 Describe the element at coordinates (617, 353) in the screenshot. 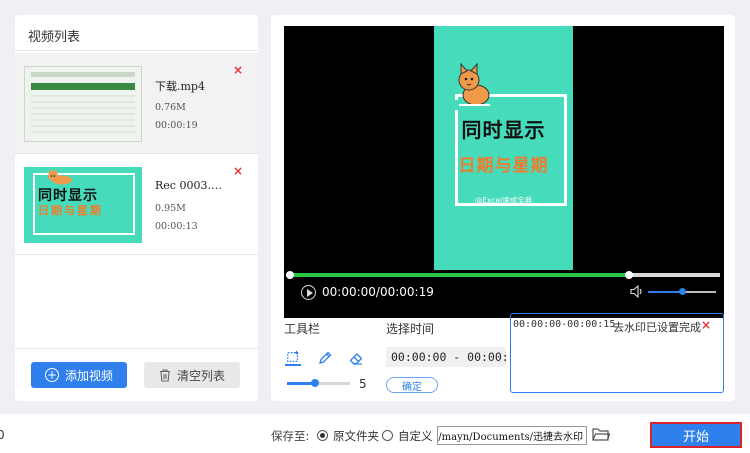

I see `watermark-segments-list: 00:00:00-00:00:15 去水印已设置完成 ×` at that location.